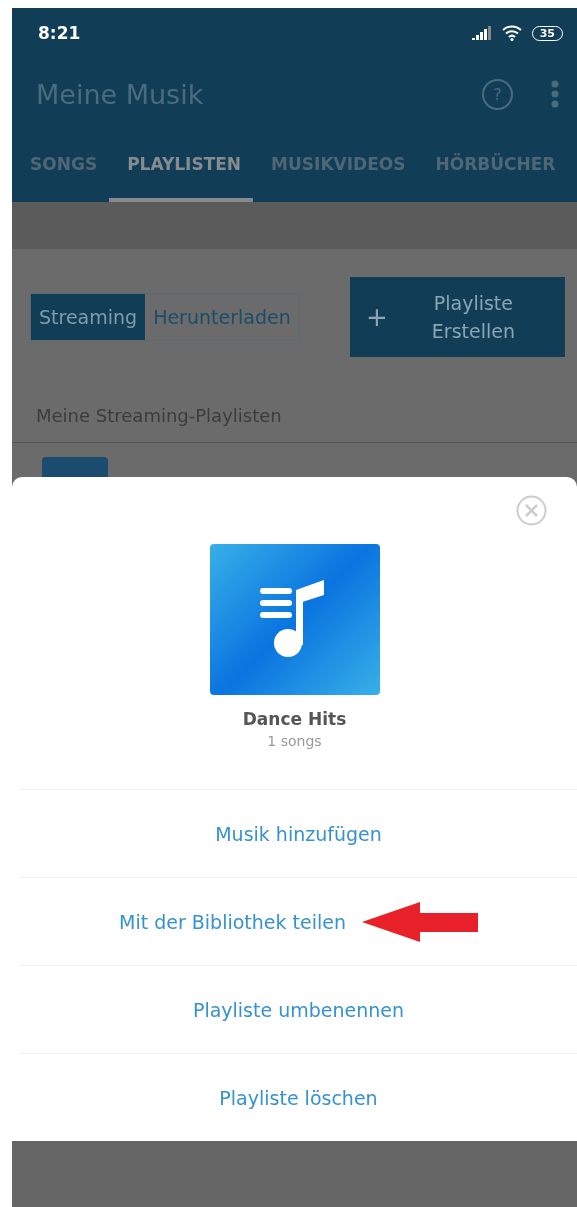  What do you see at coordinates (531, 510) in the screenshot?
I see `close-icon` at bounding box center [531, 510].